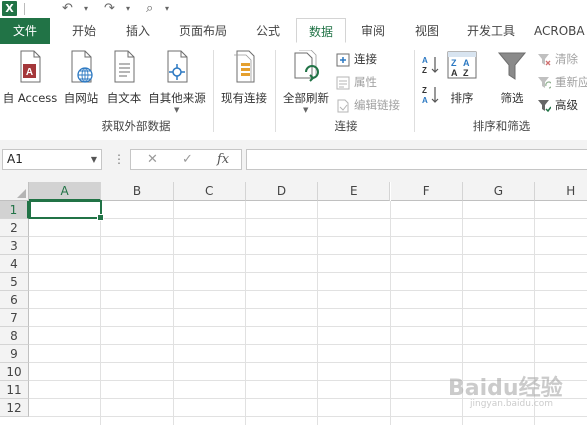  I want to click on from-web-button: 自网站, so click(81, 78).